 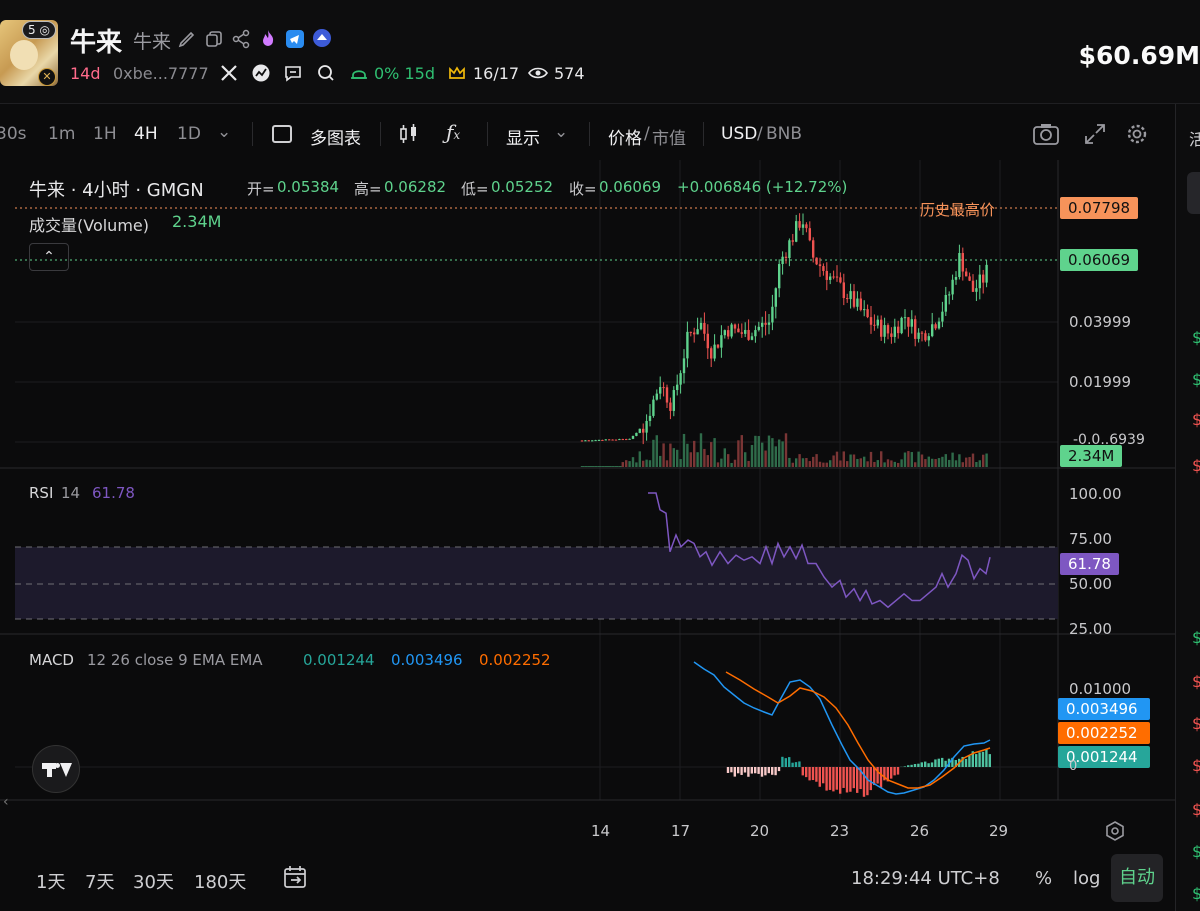 I want to click on price-tick: 0.01999, so click(x=1100, y=382).